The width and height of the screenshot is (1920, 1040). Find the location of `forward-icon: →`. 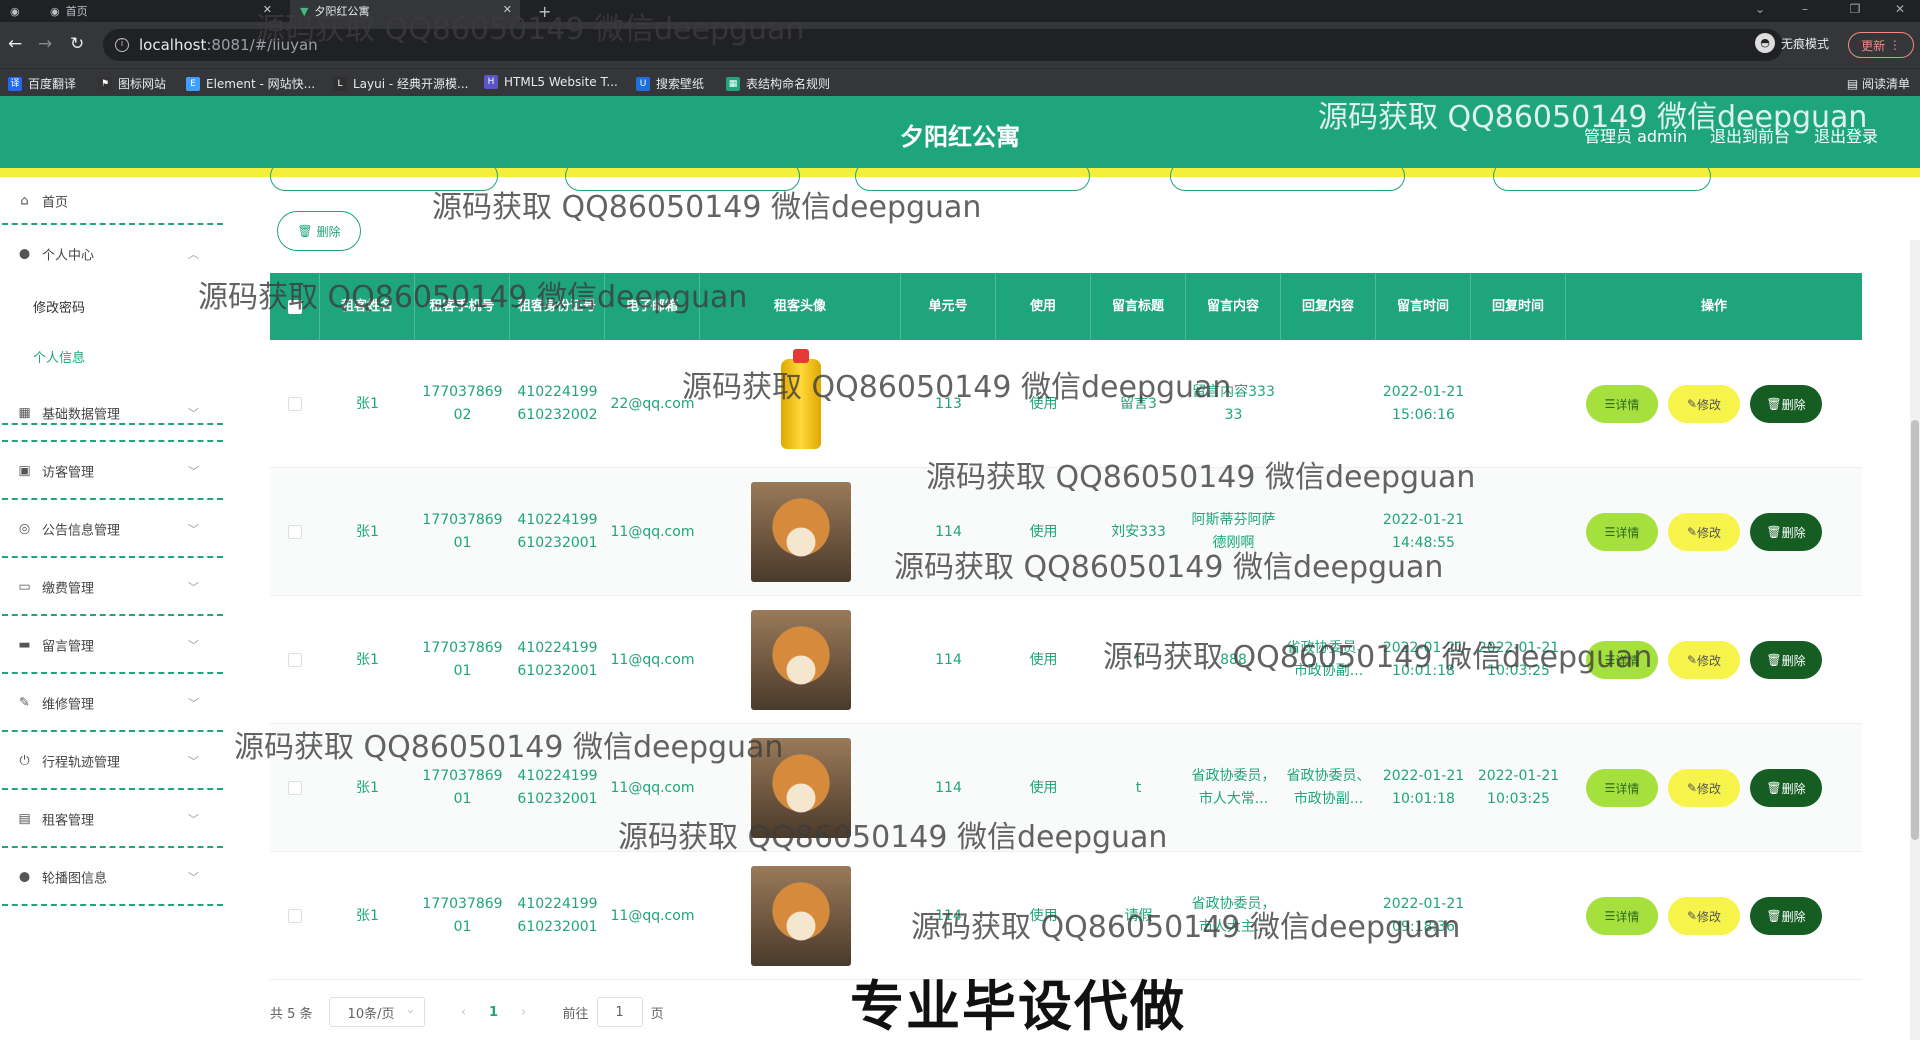

forward-icon: → is located at coordinates (45, 44).